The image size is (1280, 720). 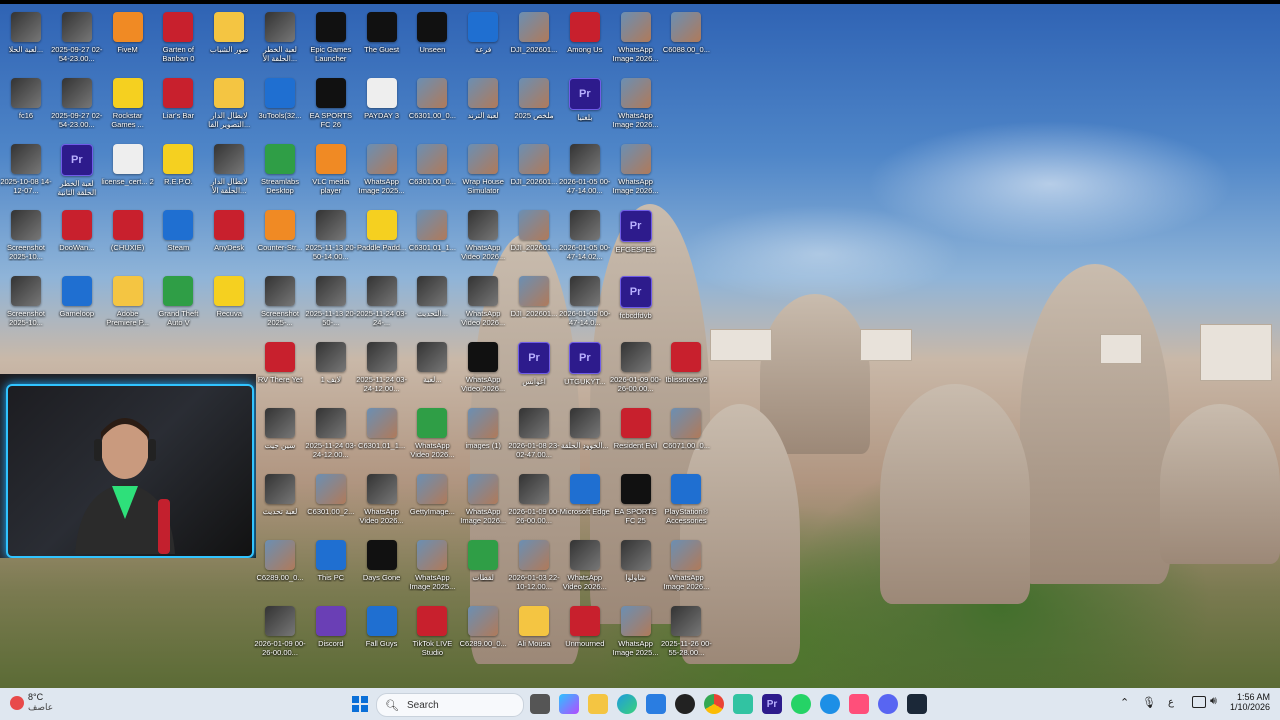 What do you see at coordinates (1199, 702) in the screenshot?
I see `network-icon` at bounding box center [1199, 702].